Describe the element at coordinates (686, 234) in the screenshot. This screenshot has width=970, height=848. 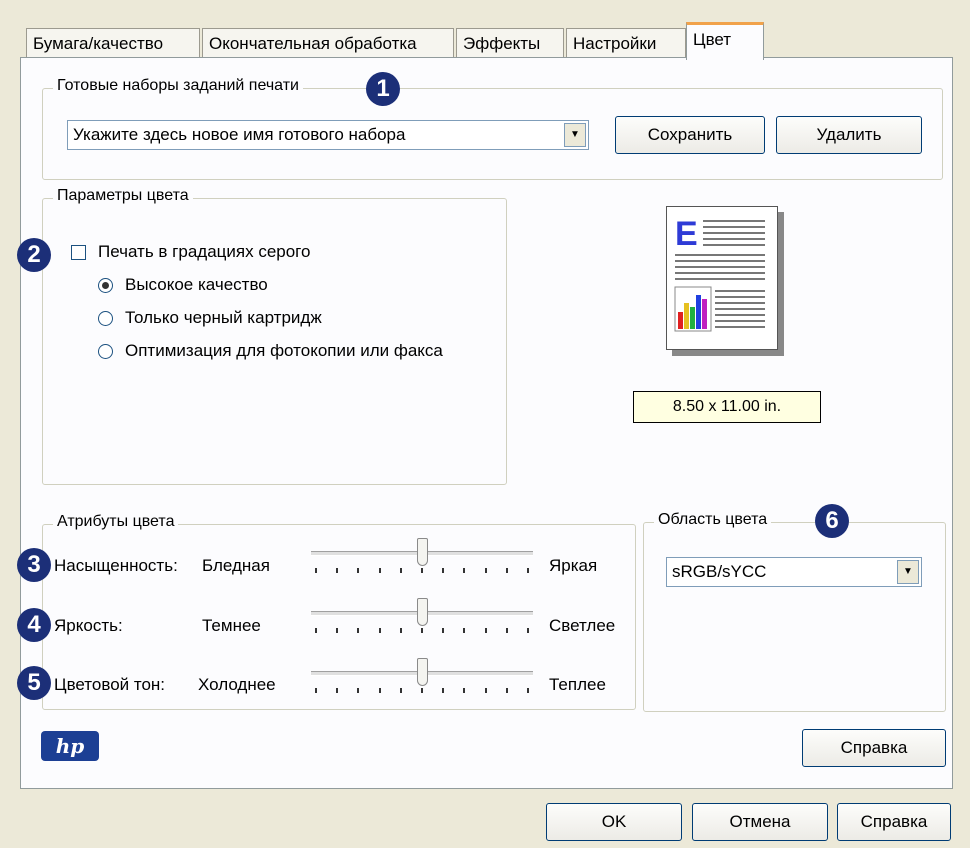
I see `preview-letter: E` at that location.